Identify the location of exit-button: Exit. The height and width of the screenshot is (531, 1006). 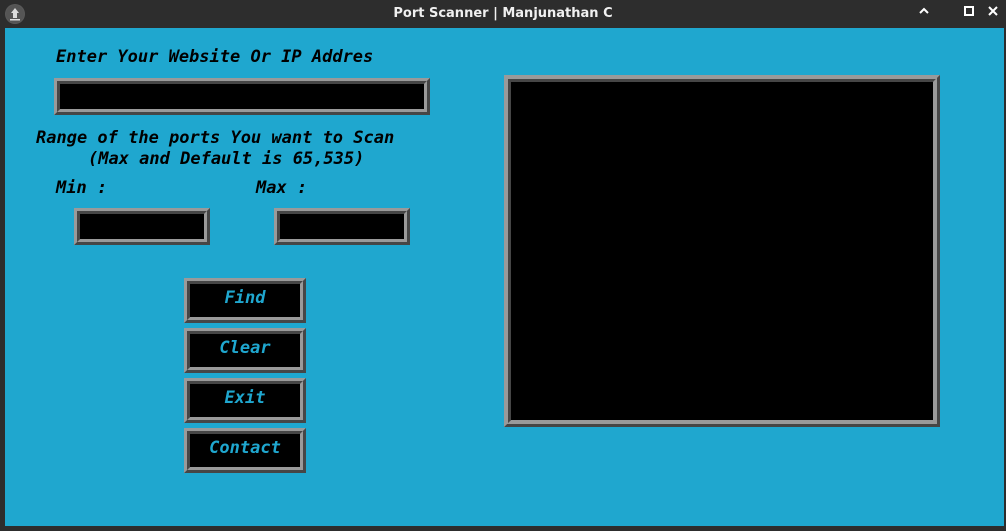
(245, 400).